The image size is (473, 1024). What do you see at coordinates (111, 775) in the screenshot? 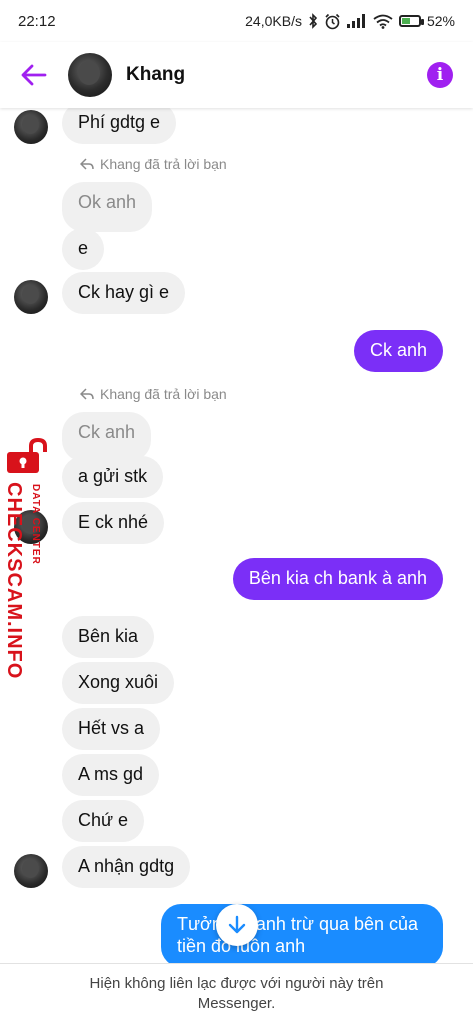
I see `incoming-message: A ms gd` at bounding box center [111, 775].